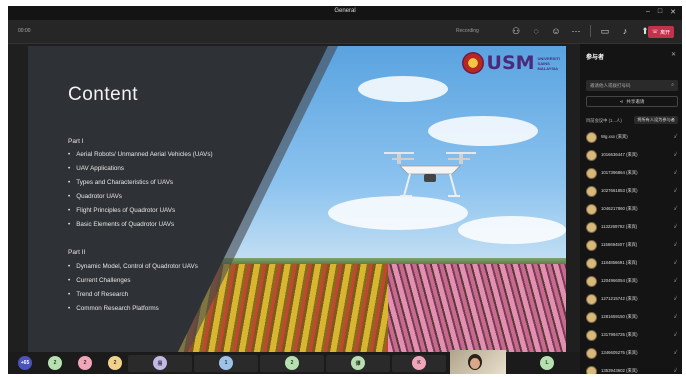 This screenshot has height=377, width=686. What do you see at coordinates (358, 363) in the screenshot?
I see `avatar: 谭` at bounding box center [358, 363].